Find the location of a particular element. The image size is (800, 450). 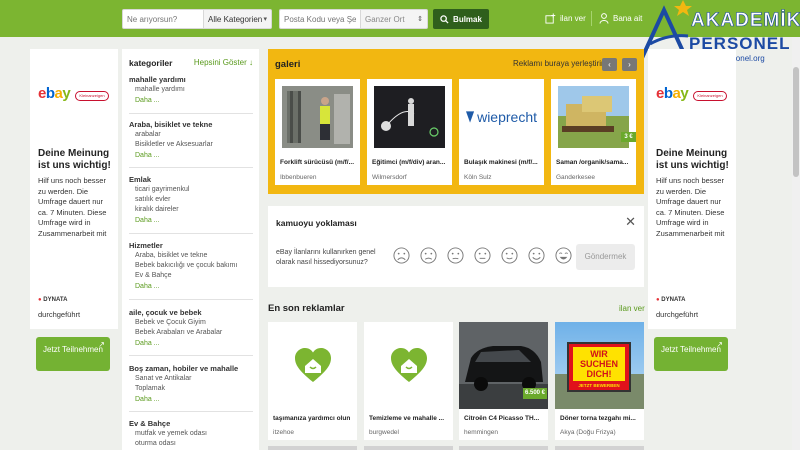

happy-face-icon is located at coordinates (536, 255).